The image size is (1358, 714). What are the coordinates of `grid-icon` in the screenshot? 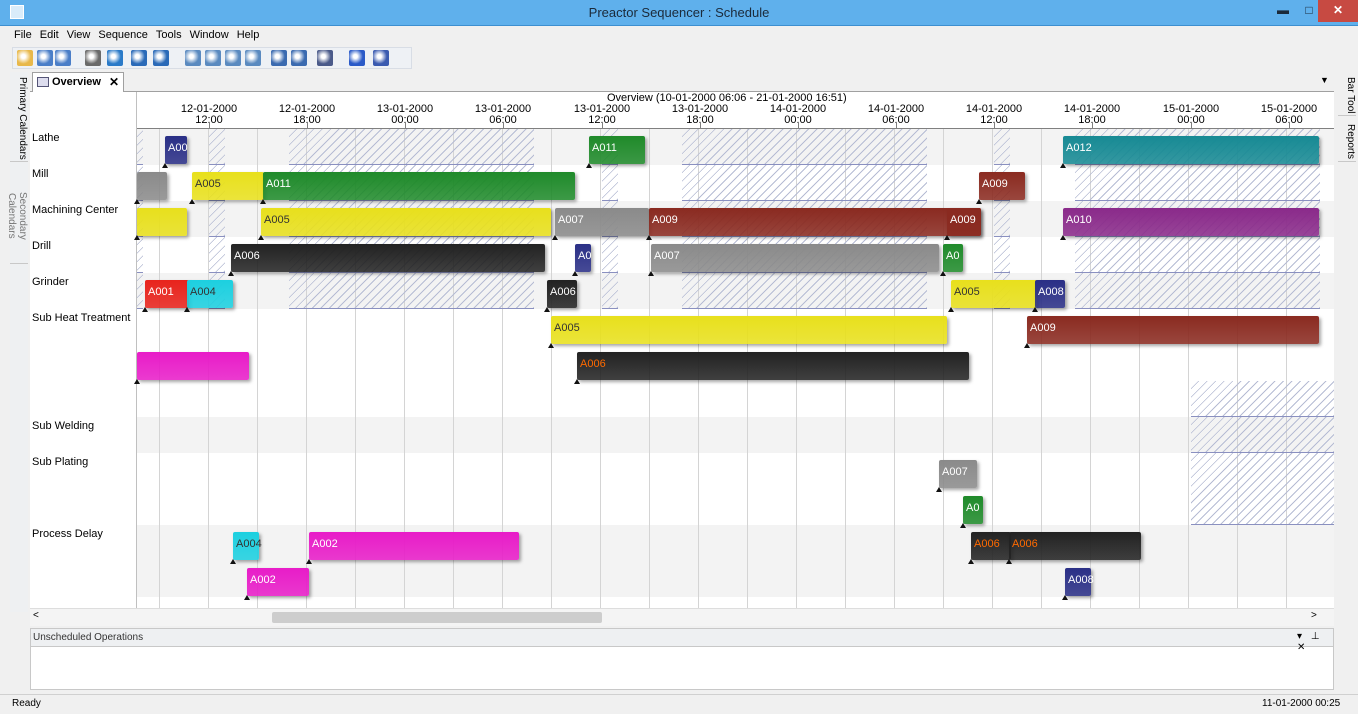 It's located at (213, 58).